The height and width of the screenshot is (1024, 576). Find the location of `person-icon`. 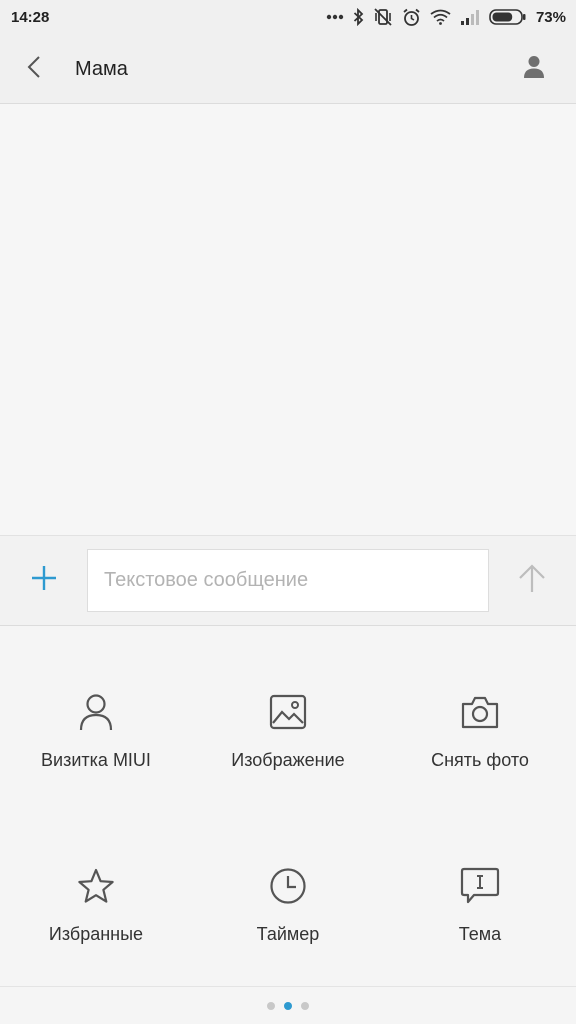

person-icon is located at coordinates (534, 69).